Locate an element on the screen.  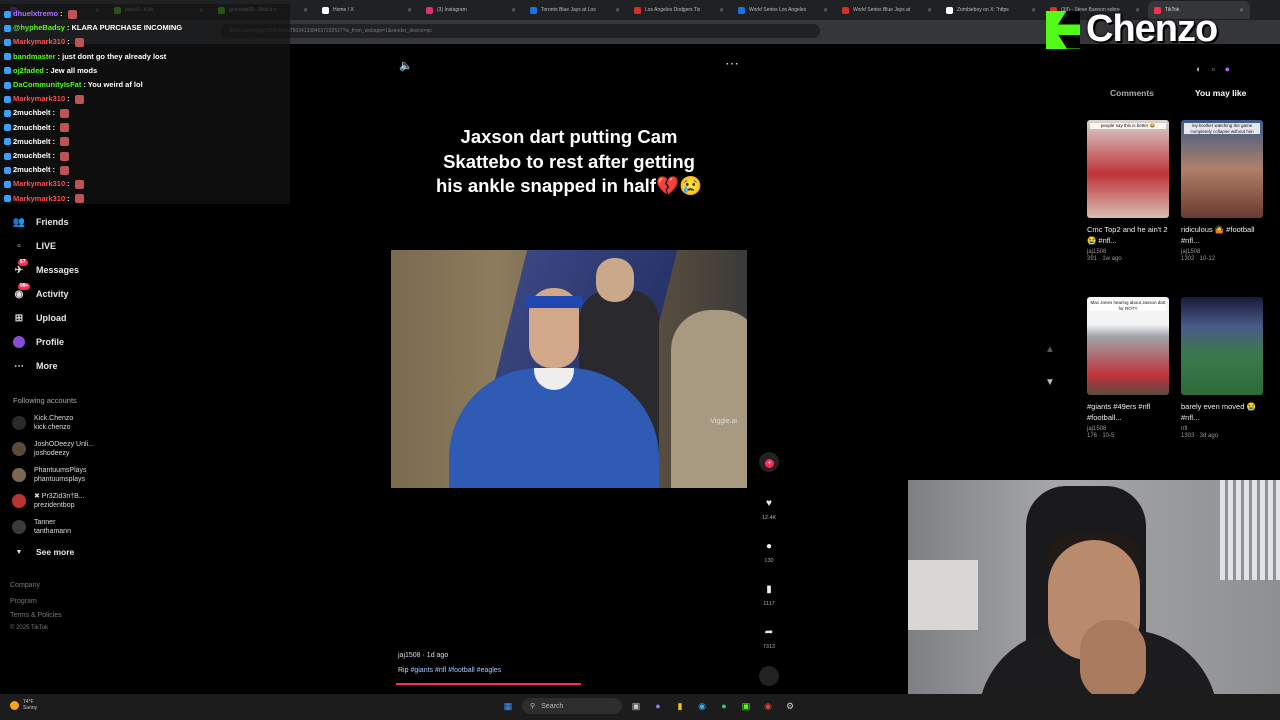
following-account: Kick.Chenzo kick.chenzo is located at coordinates (42, 423).